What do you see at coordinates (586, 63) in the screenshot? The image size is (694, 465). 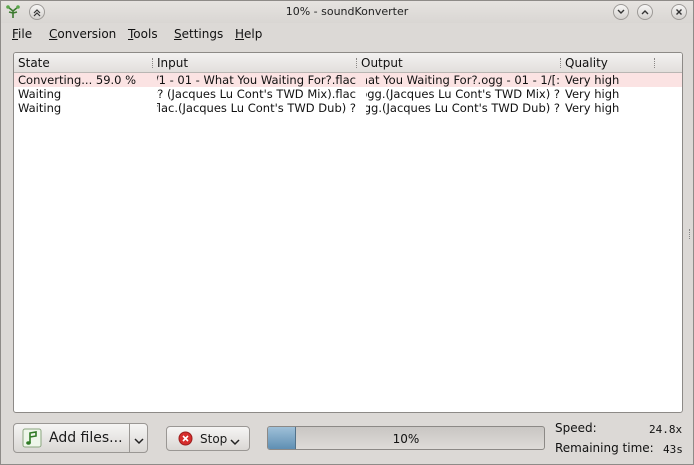 I see `column-header-quality: Quality` at bounding box center [586, 63].